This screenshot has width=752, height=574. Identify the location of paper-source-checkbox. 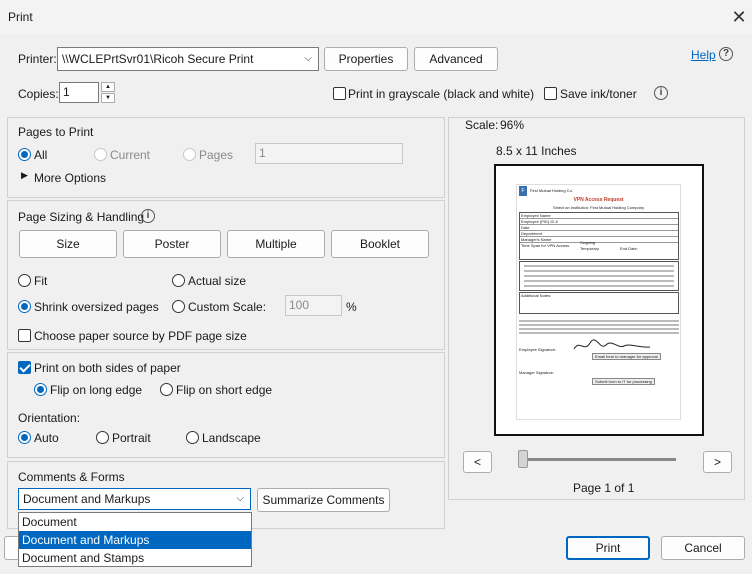
(24, 335).